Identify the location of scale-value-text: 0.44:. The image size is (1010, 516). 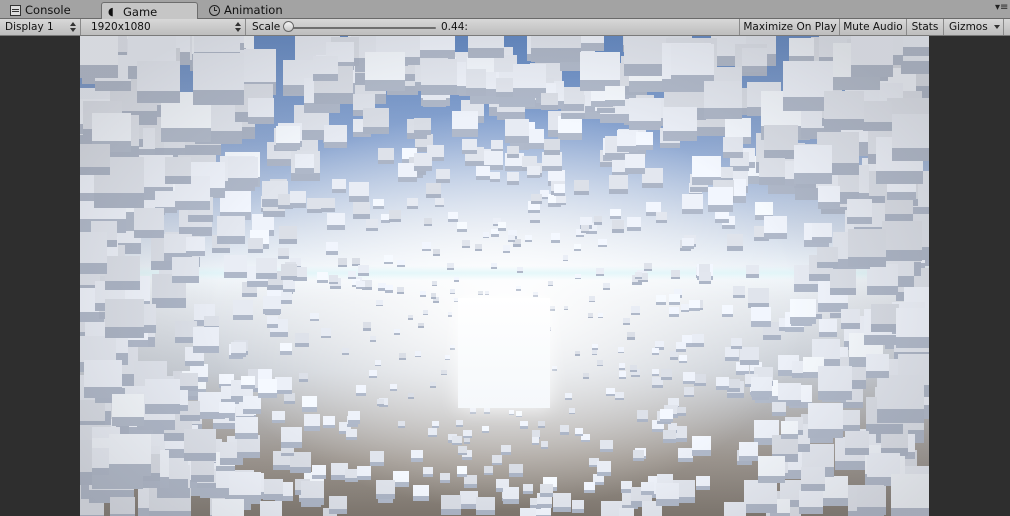
(454, 27).